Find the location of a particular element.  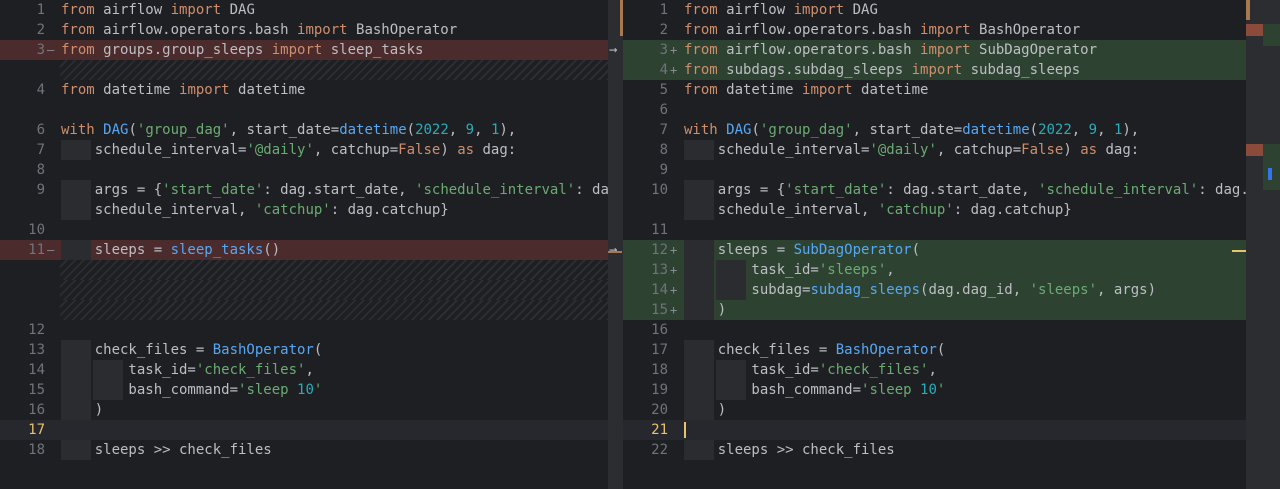

code-line: 15 + ) is located at coordinates (934, 310).